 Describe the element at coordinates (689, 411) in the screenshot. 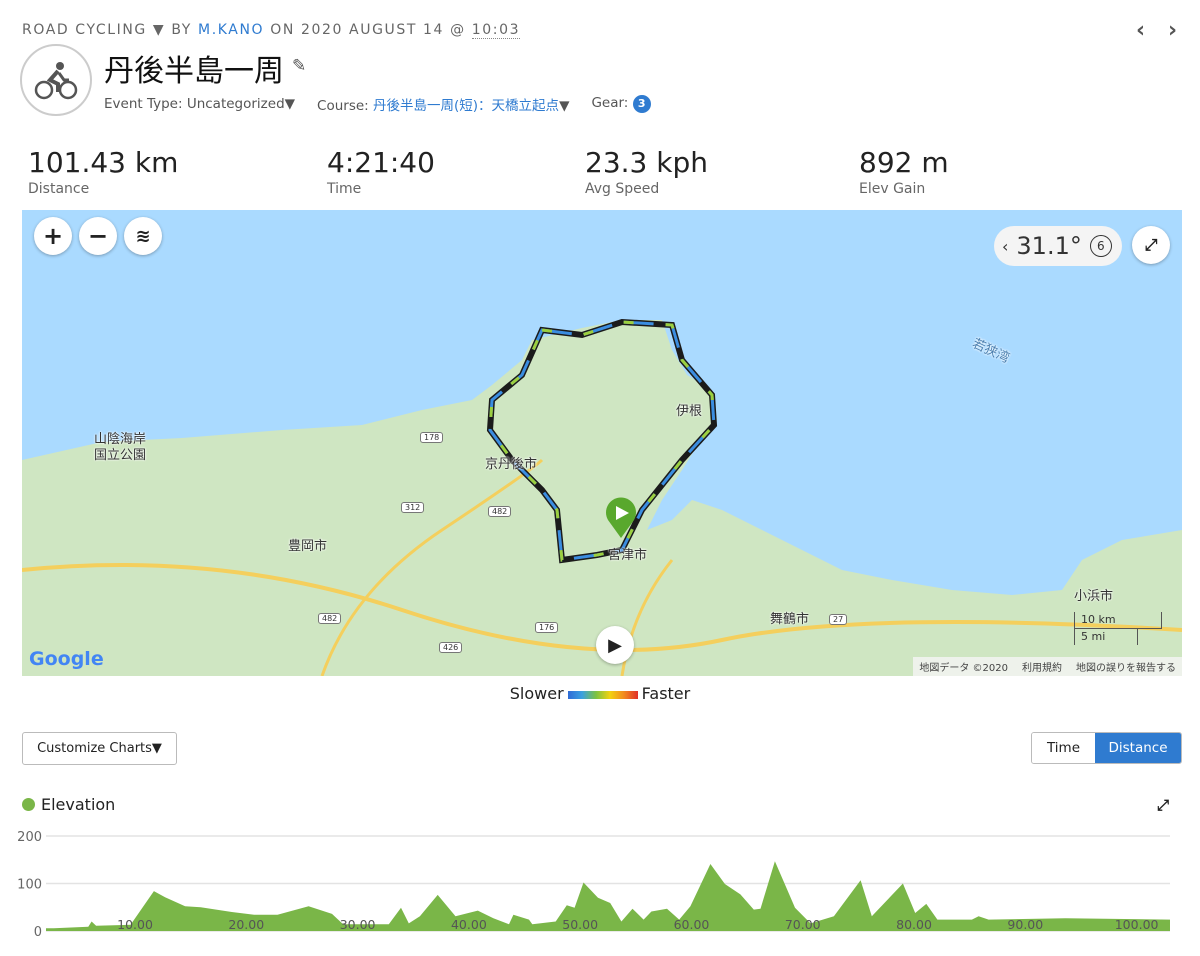

I see `map-label: 伊根` at that location.